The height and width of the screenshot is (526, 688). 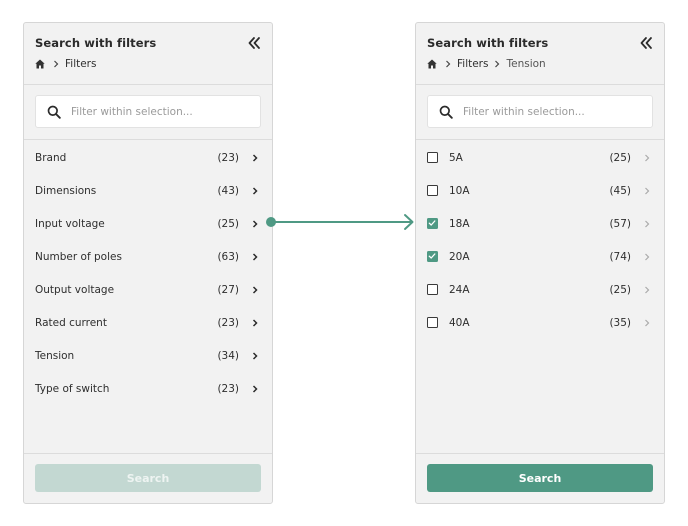 What do you see at coordinates (148, 289) in the screenshot?
I see `filter-category-output-voltage: Output voltage (27)` at bounding box center [148, 289].